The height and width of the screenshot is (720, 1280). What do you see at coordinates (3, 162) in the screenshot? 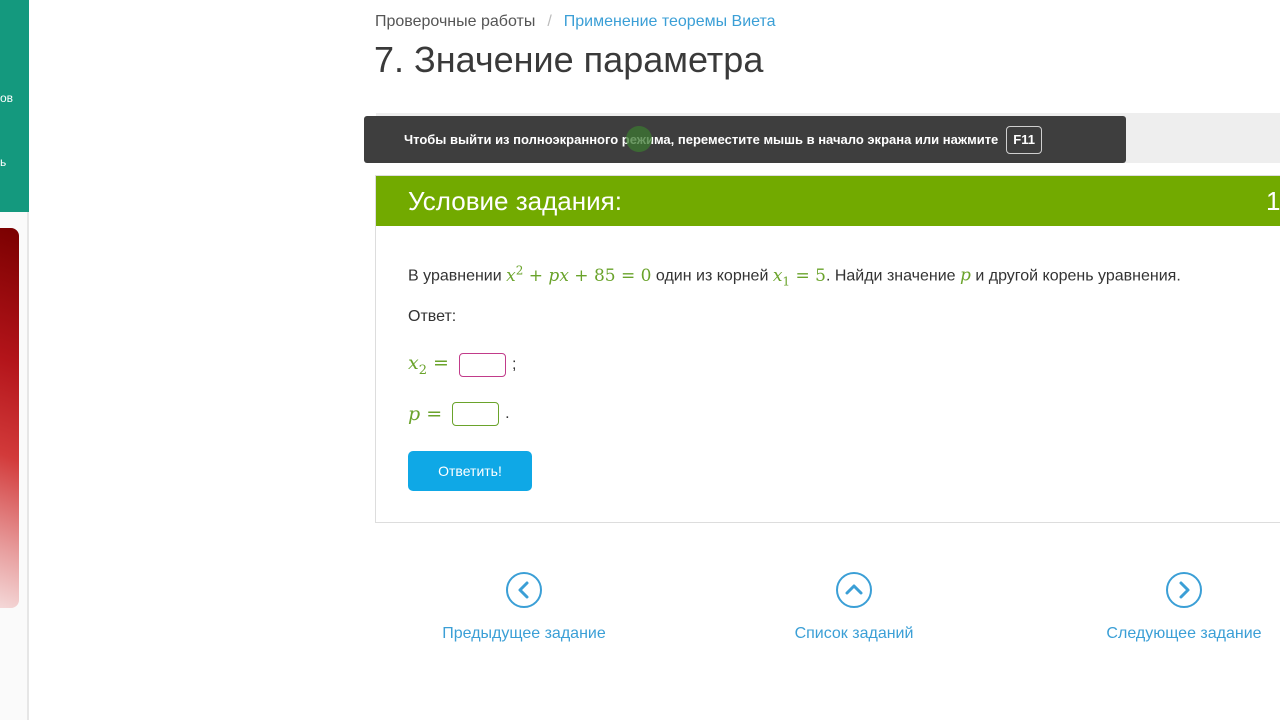
I see `sidebar-item-label: ь` at bounding box center [3, 162].